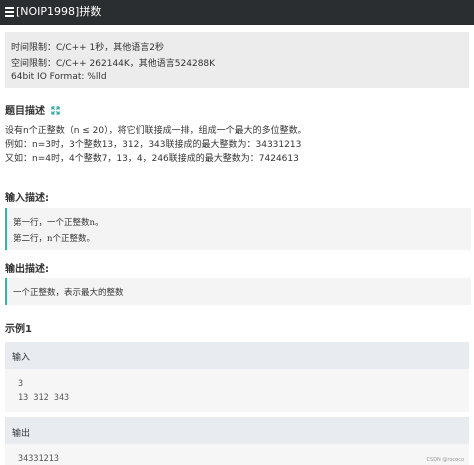 This screenshot has height=465, width=474. Describe the element at coordinates (113, 64) in the screenshot. I see `space-limit: 空间限制：C/C++ 262144K，其他语言524288K` at that location.